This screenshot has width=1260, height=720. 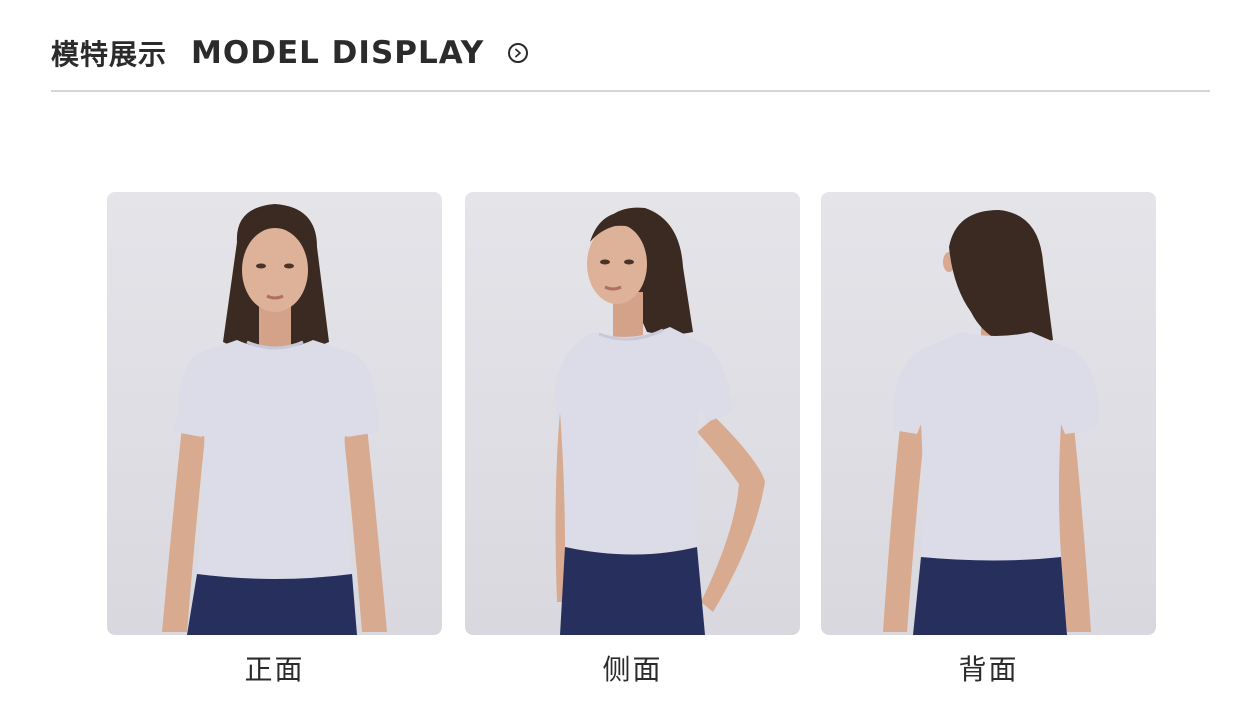 What do you see at coordinates (988, 669) in the screenshot?
I see `caption-back: 背面` at bounding box center [988, 669].